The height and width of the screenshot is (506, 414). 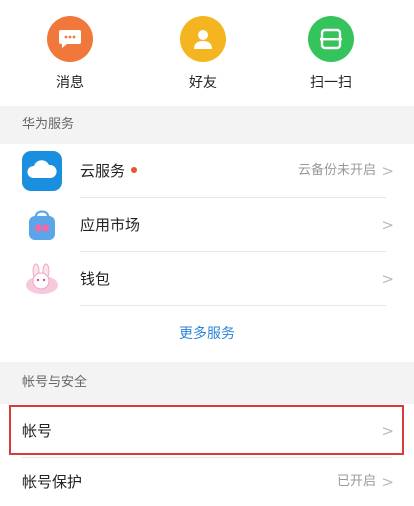 I want to click on account-protection-status: 已开启, so click(x=356, y=481).